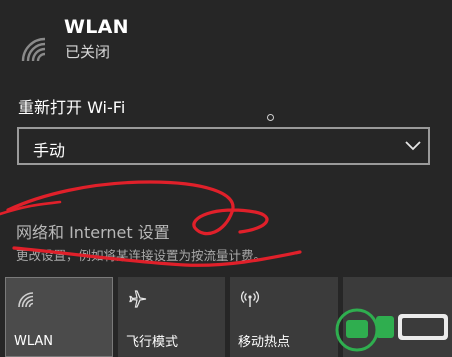 This screenshot has width=452, height=357. What do you see at coordinates (270, 117) in the screenshot?
I see `cursor-dot` at bounding box center [270, 117].